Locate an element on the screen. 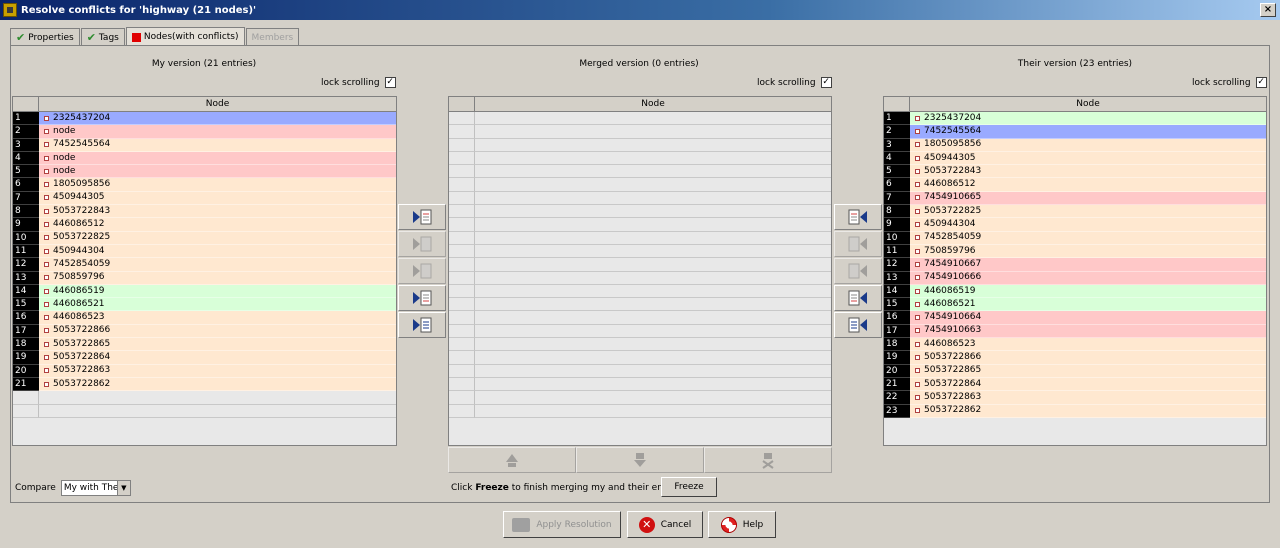 The image size is (1280, 548). table-row: 17 7454910663 is located at coordinates (1075, 331).